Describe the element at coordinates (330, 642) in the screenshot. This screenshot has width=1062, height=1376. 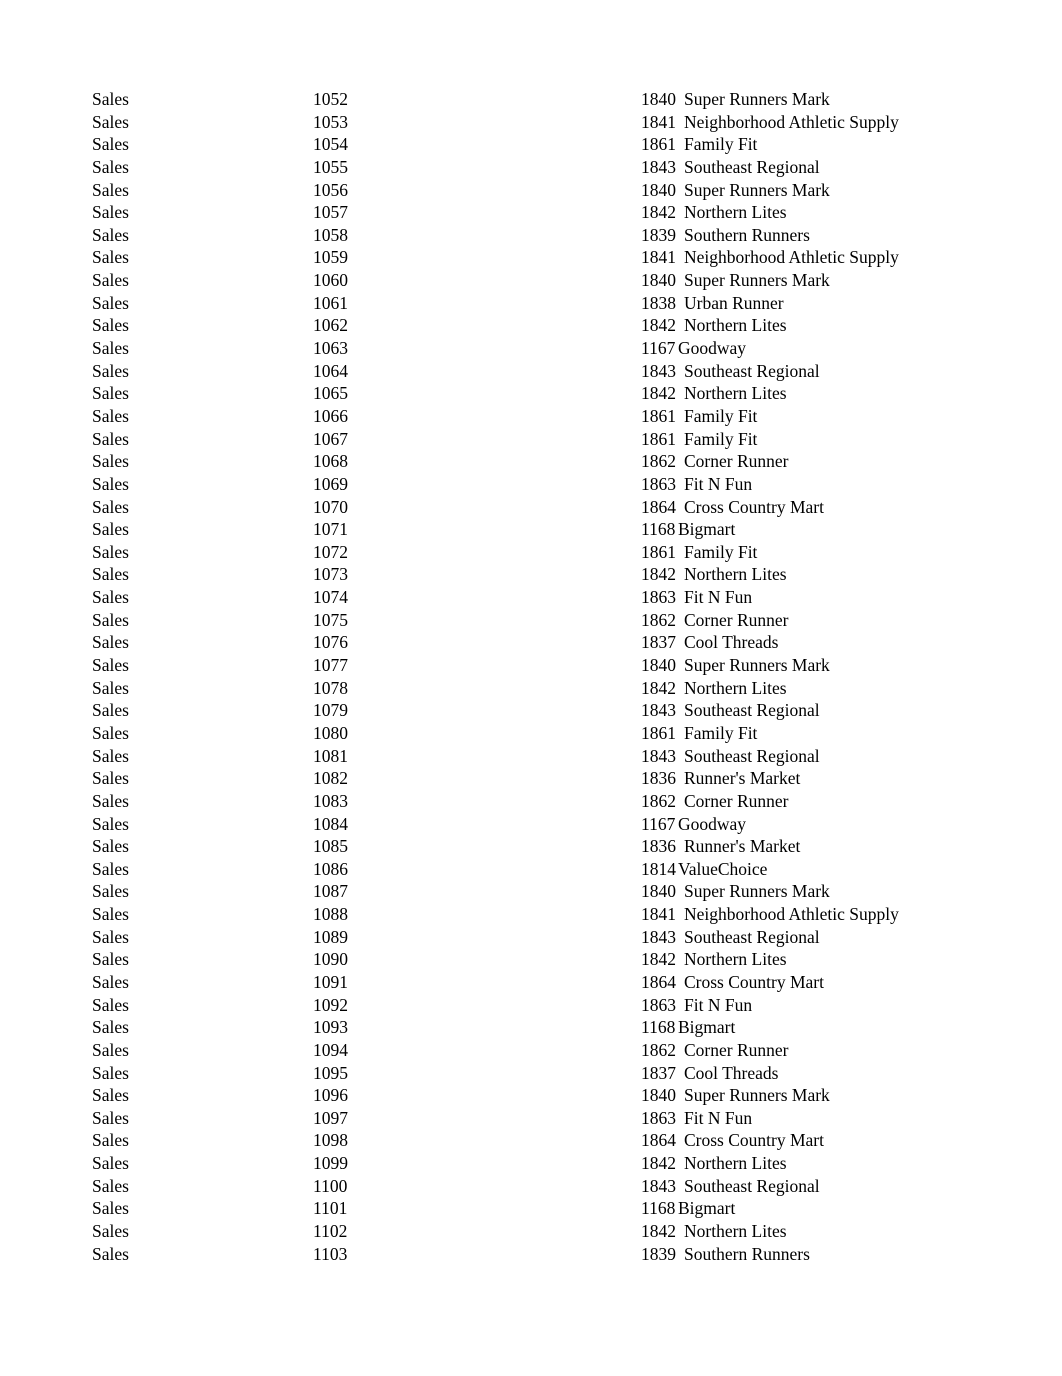
I see `cell-order-id: 1076` at that location.